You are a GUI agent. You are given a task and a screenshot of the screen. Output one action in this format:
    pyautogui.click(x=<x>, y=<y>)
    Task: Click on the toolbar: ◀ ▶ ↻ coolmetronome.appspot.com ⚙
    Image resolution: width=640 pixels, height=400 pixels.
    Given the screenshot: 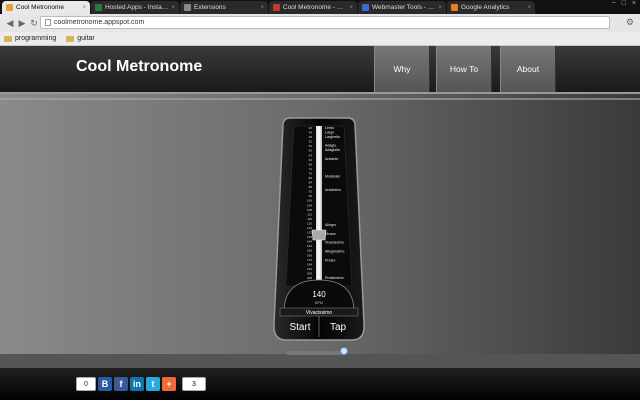 What is the action you would take?
    pyautogui.click(x=320, y=23)
    